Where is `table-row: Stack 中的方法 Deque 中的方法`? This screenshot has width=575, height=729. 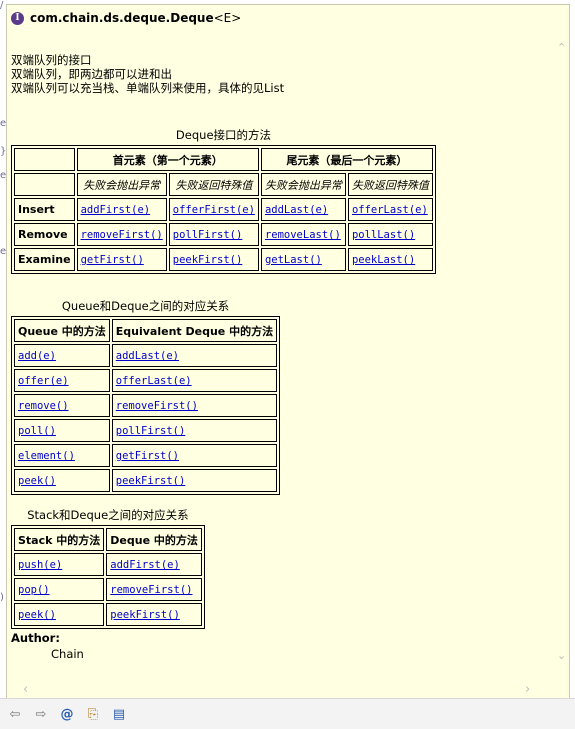 table-row: Stack 中的方法 Deque 中的方法 is located at coordinates (108, 539).